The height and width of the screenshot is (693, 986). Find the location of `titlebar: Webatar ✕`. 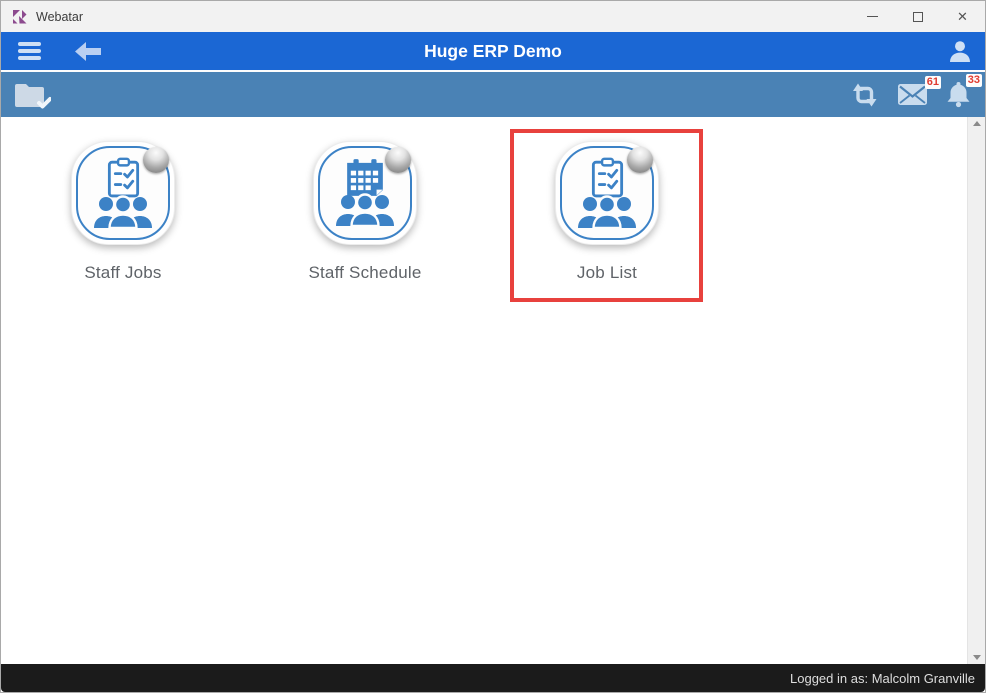

titlebar: Webatar ✕ is located at coordinates (493, 16).